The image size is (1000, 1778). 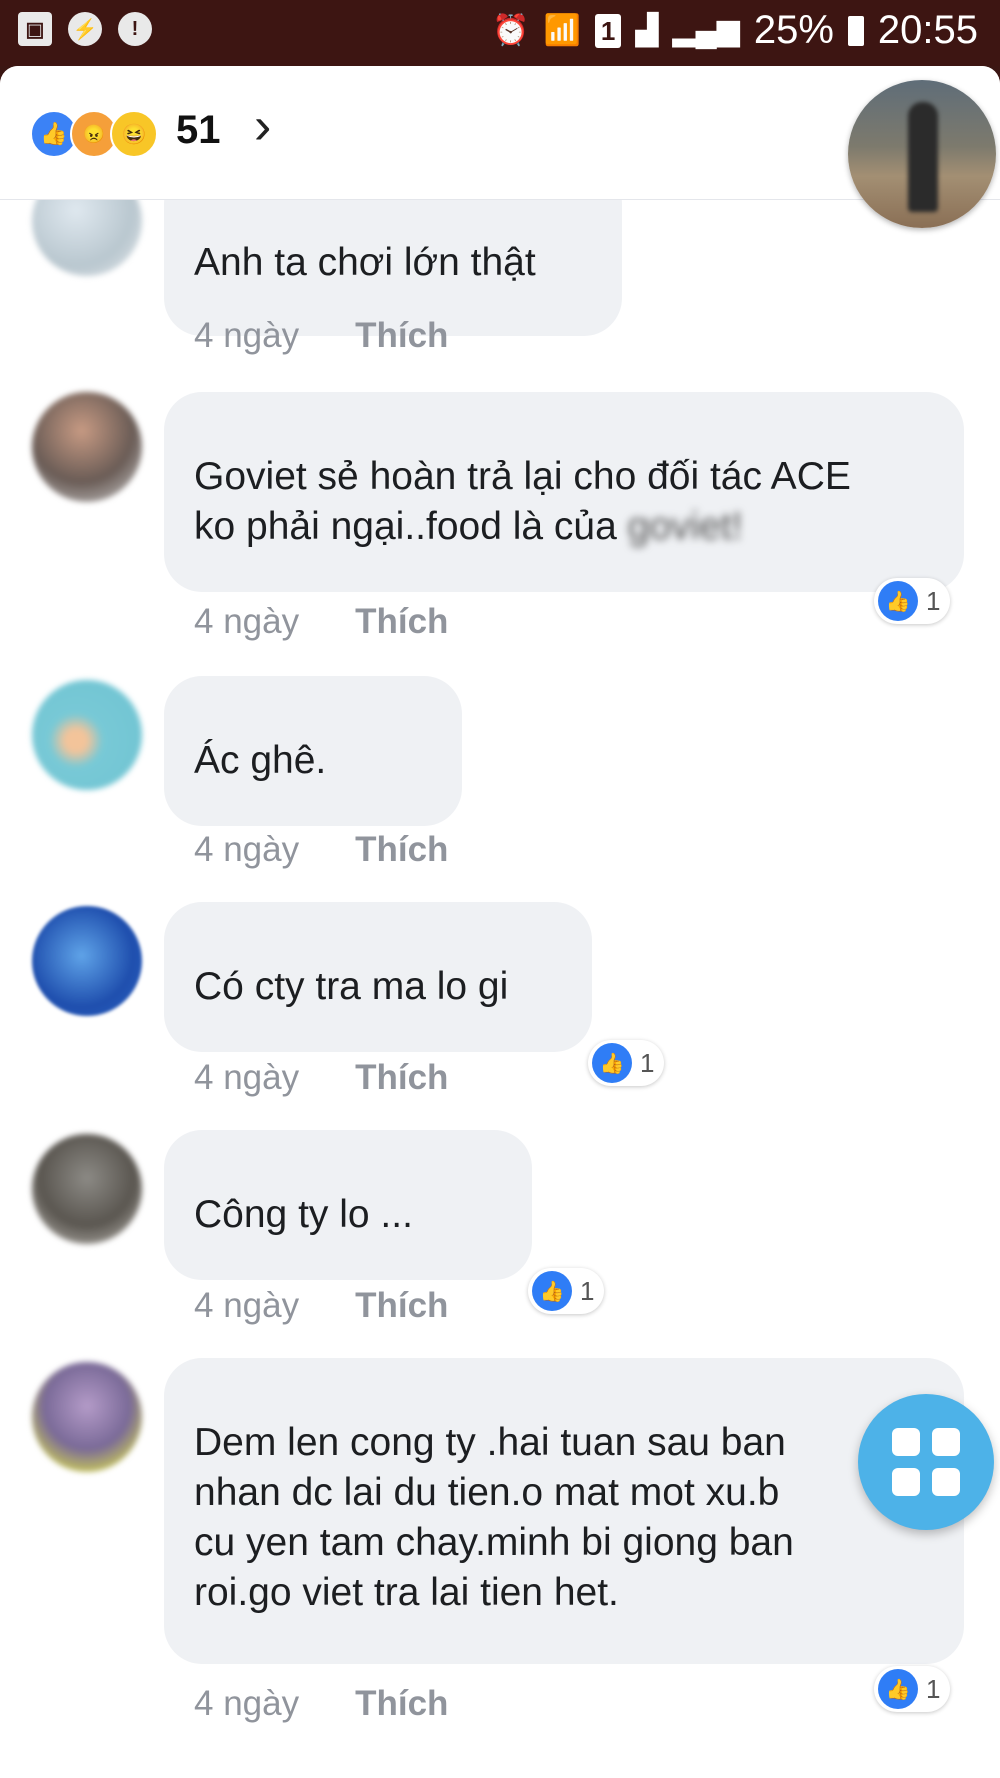 I want to click on battery-icon, so click(x=855, y=30).